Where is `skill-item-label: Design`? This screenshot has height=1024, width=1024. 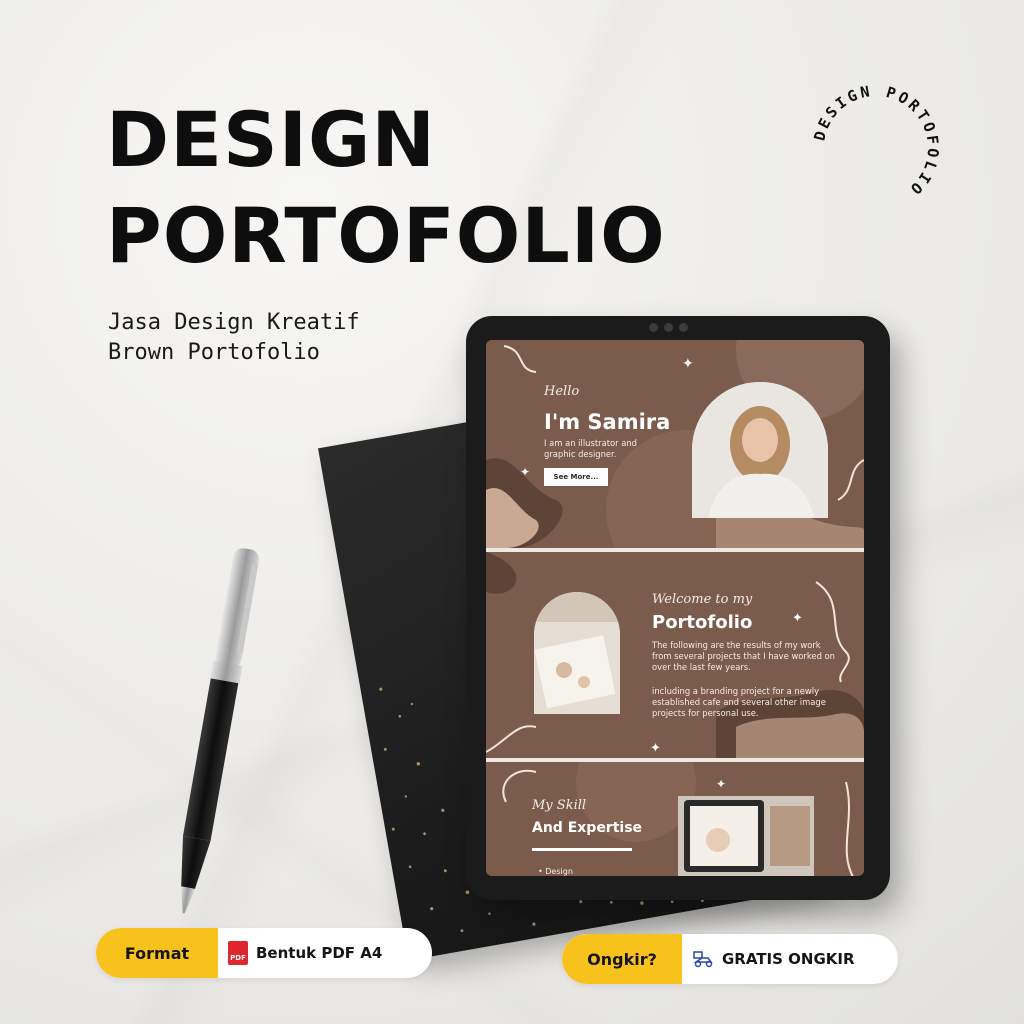 skill-item-label: Design is located at coordinates (559, 871).